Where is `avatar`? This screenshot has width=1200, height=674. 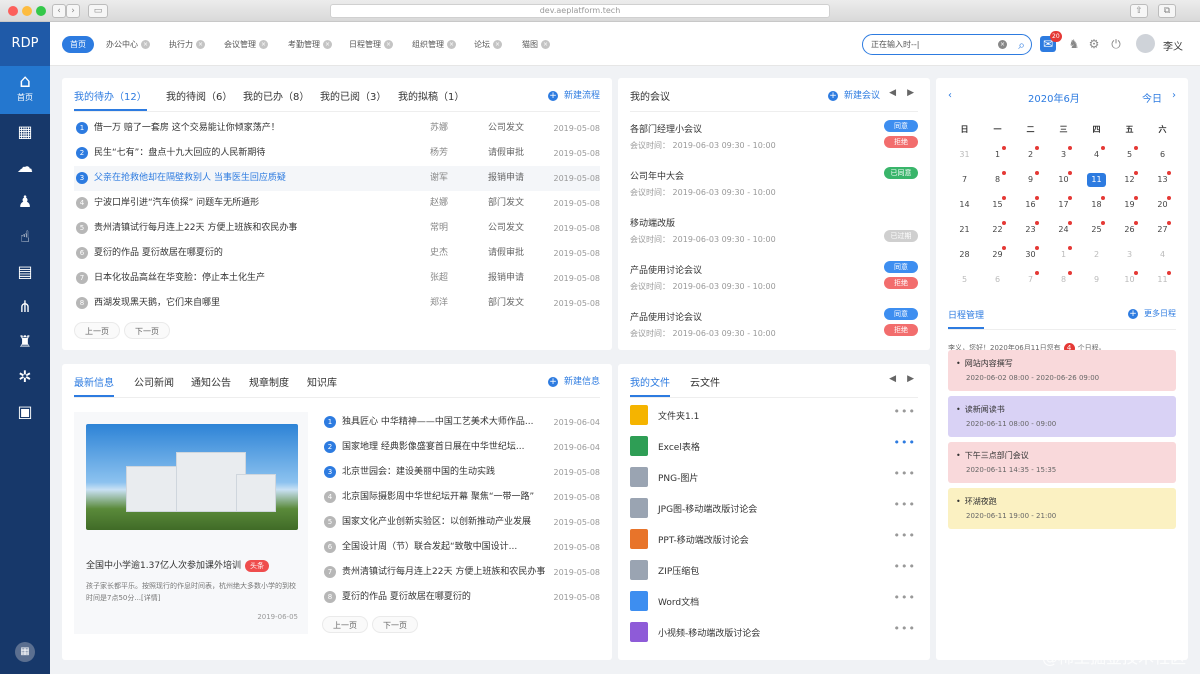 avatar is located at coordinates (1145, 43).